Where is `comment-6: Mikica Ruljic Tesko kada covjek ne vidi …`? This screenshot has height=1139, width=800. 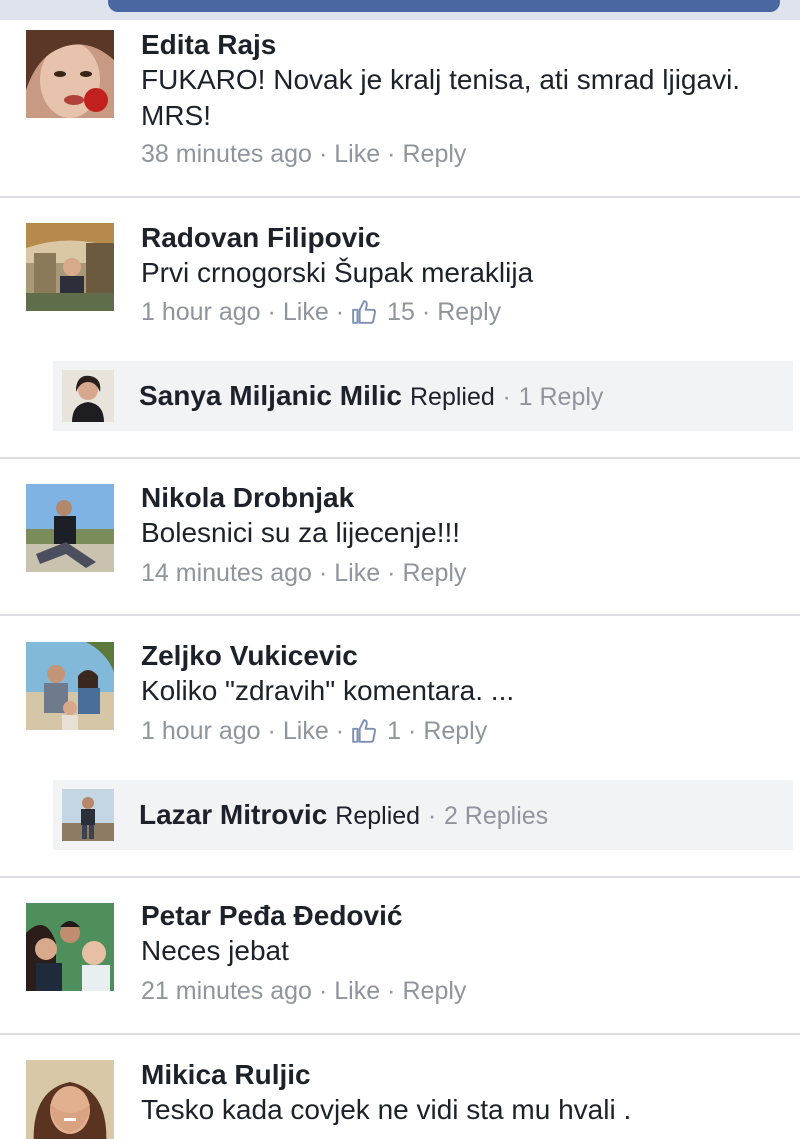 comment-6: Mikica Ruljic Tesko kada covjek ne vidi … is located at coordinates (400, 1086).